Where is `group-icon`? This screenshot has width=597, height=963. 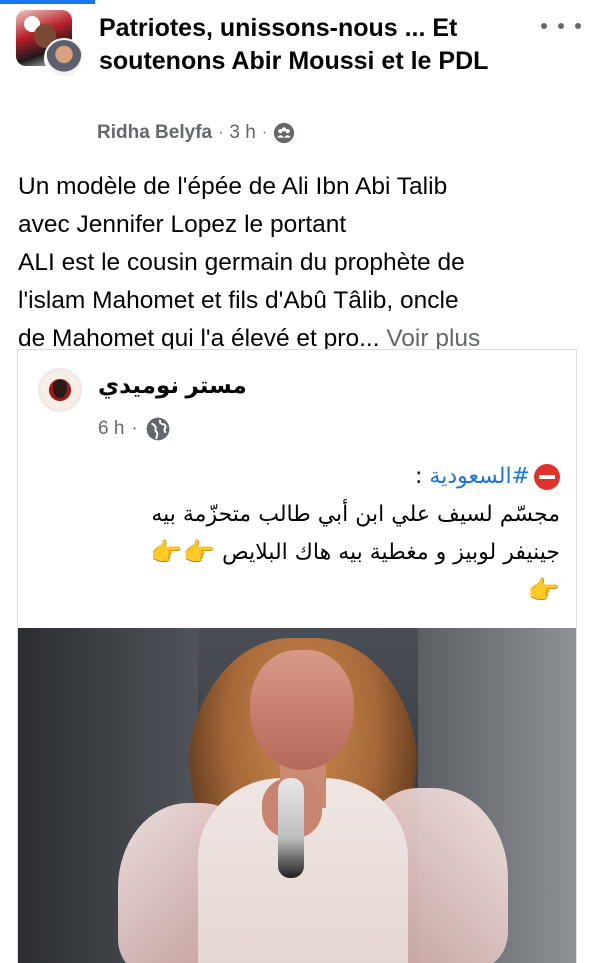 group-icon is located at coordinates (284, 133).